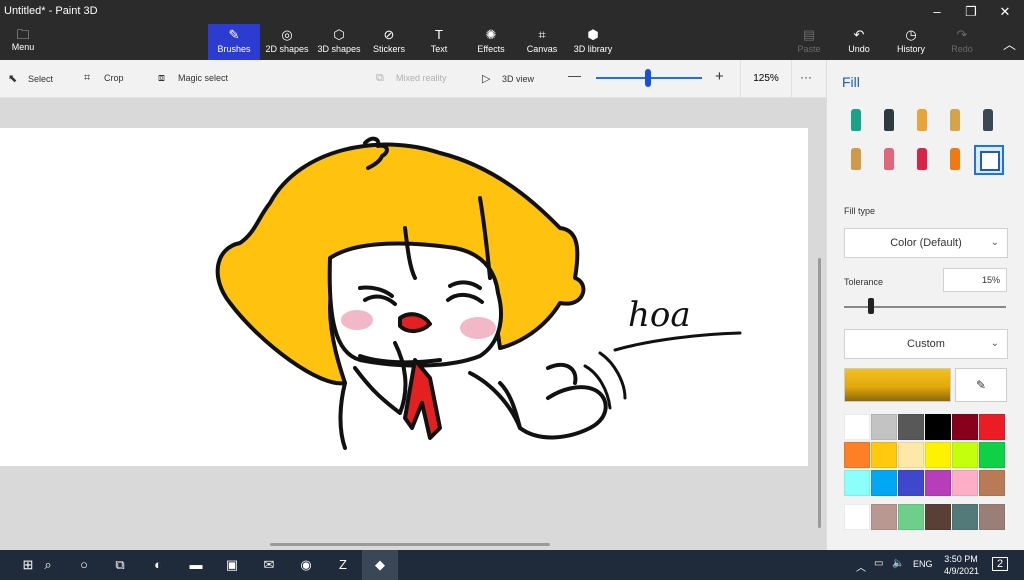 The image size is (1024, 580). What do you see at coordinates (508, 78) in the screenshot?
I see `3d-view-button: ▷ 3D view` at bounding box center [508, 78].